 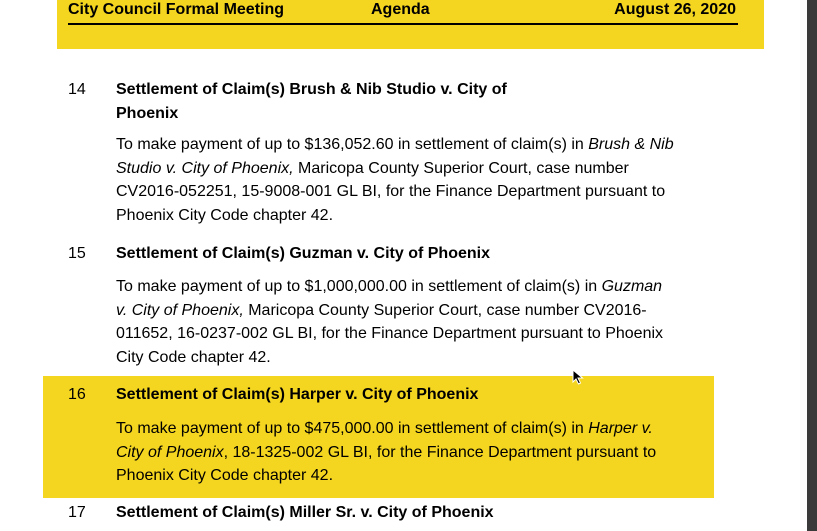 What do you see at coordinates (77, 394) in the screenshot?
I see `item-number: 16` at bounding box center [77, 394].